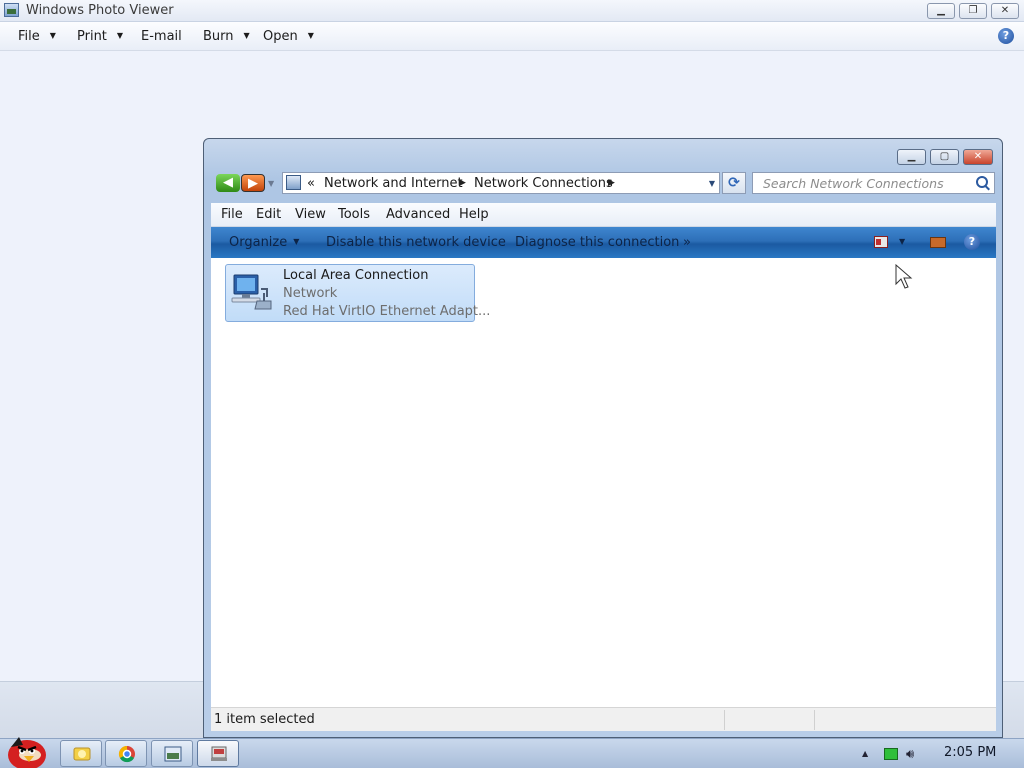  What do you see at coordinates (288, 36) in the screenshot?
I see `menu-open: Open ▼` at bounding box center [288, 36].